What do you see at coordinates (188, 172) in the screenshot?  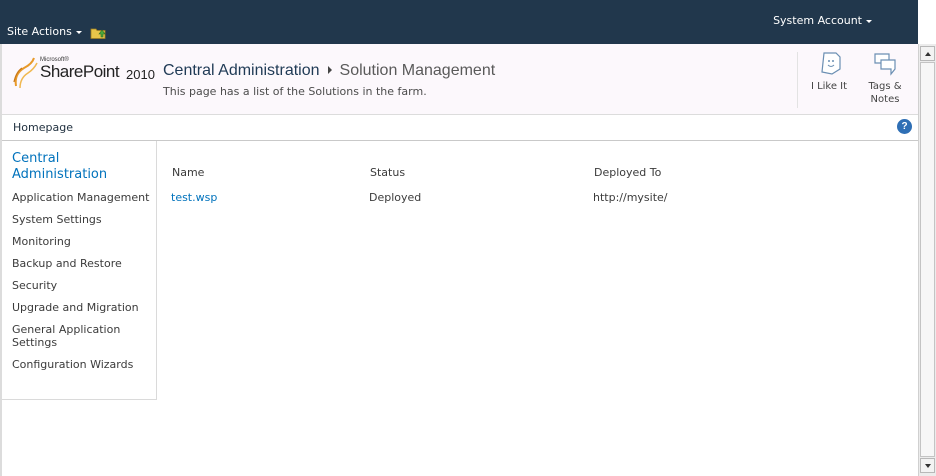 I see `column-header-name: Name` at bounding box center [188, 172].